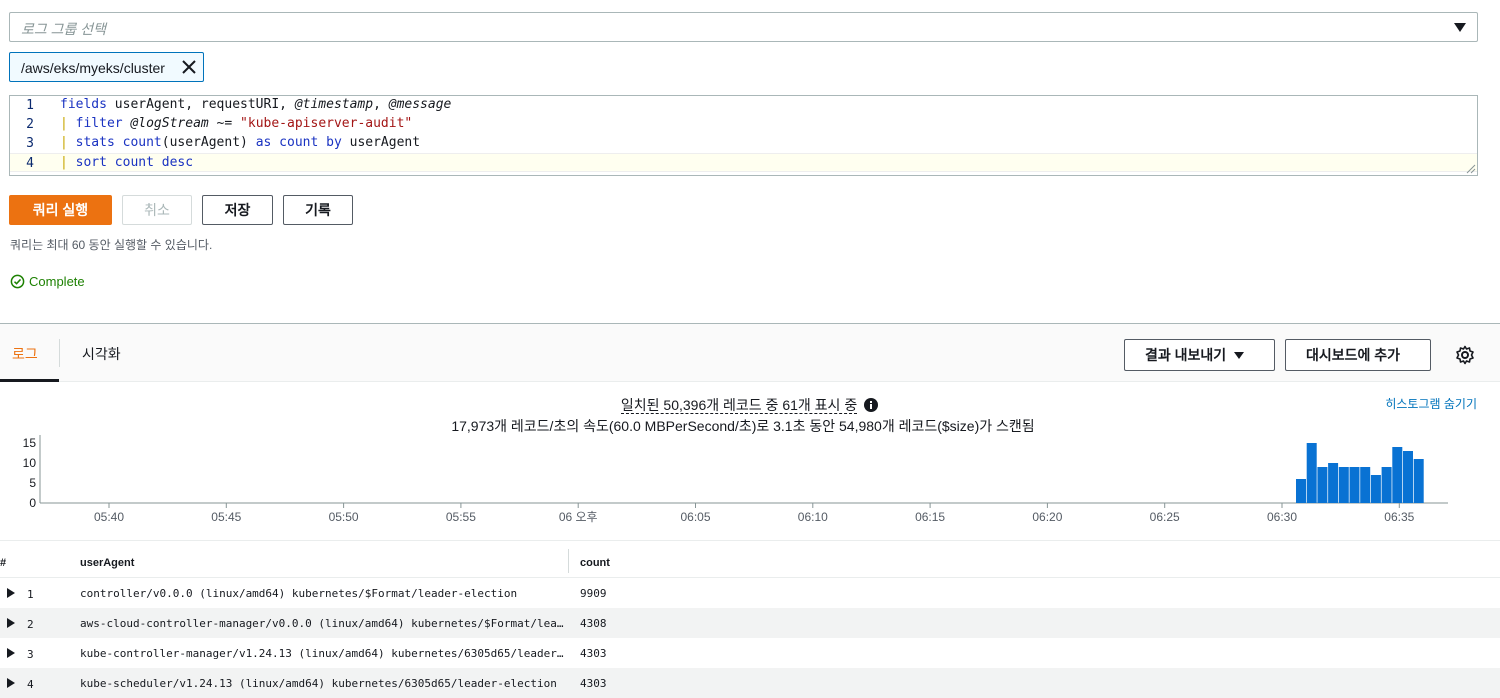  What do you see at coordinates (157, 210) in the screenshot?
I see `cancel-button: 취소` at bounding box center [157, 210].